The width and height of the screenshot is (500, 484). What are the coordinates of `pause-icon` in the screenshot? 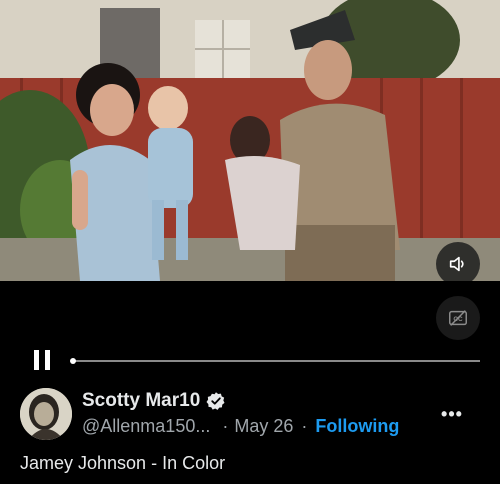 It's located at (44, 360).